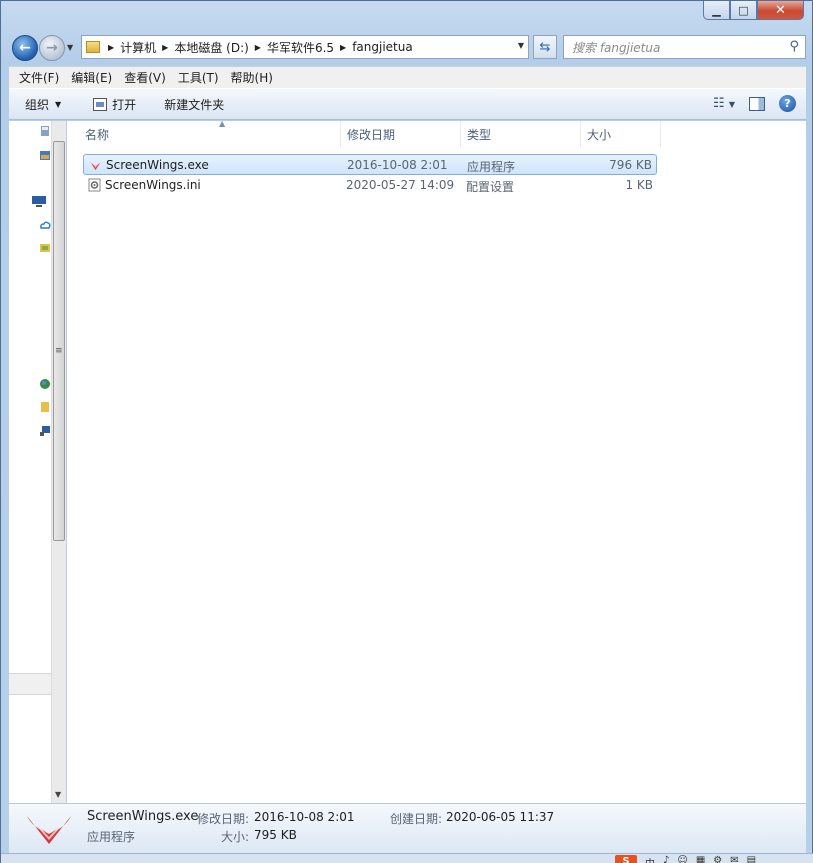 The height and width of the screenshot is (863, 813). Describe the element at coordinates (406, 15) in the screenshot. I see `title-bar: ▁ □ ✕` at that location.